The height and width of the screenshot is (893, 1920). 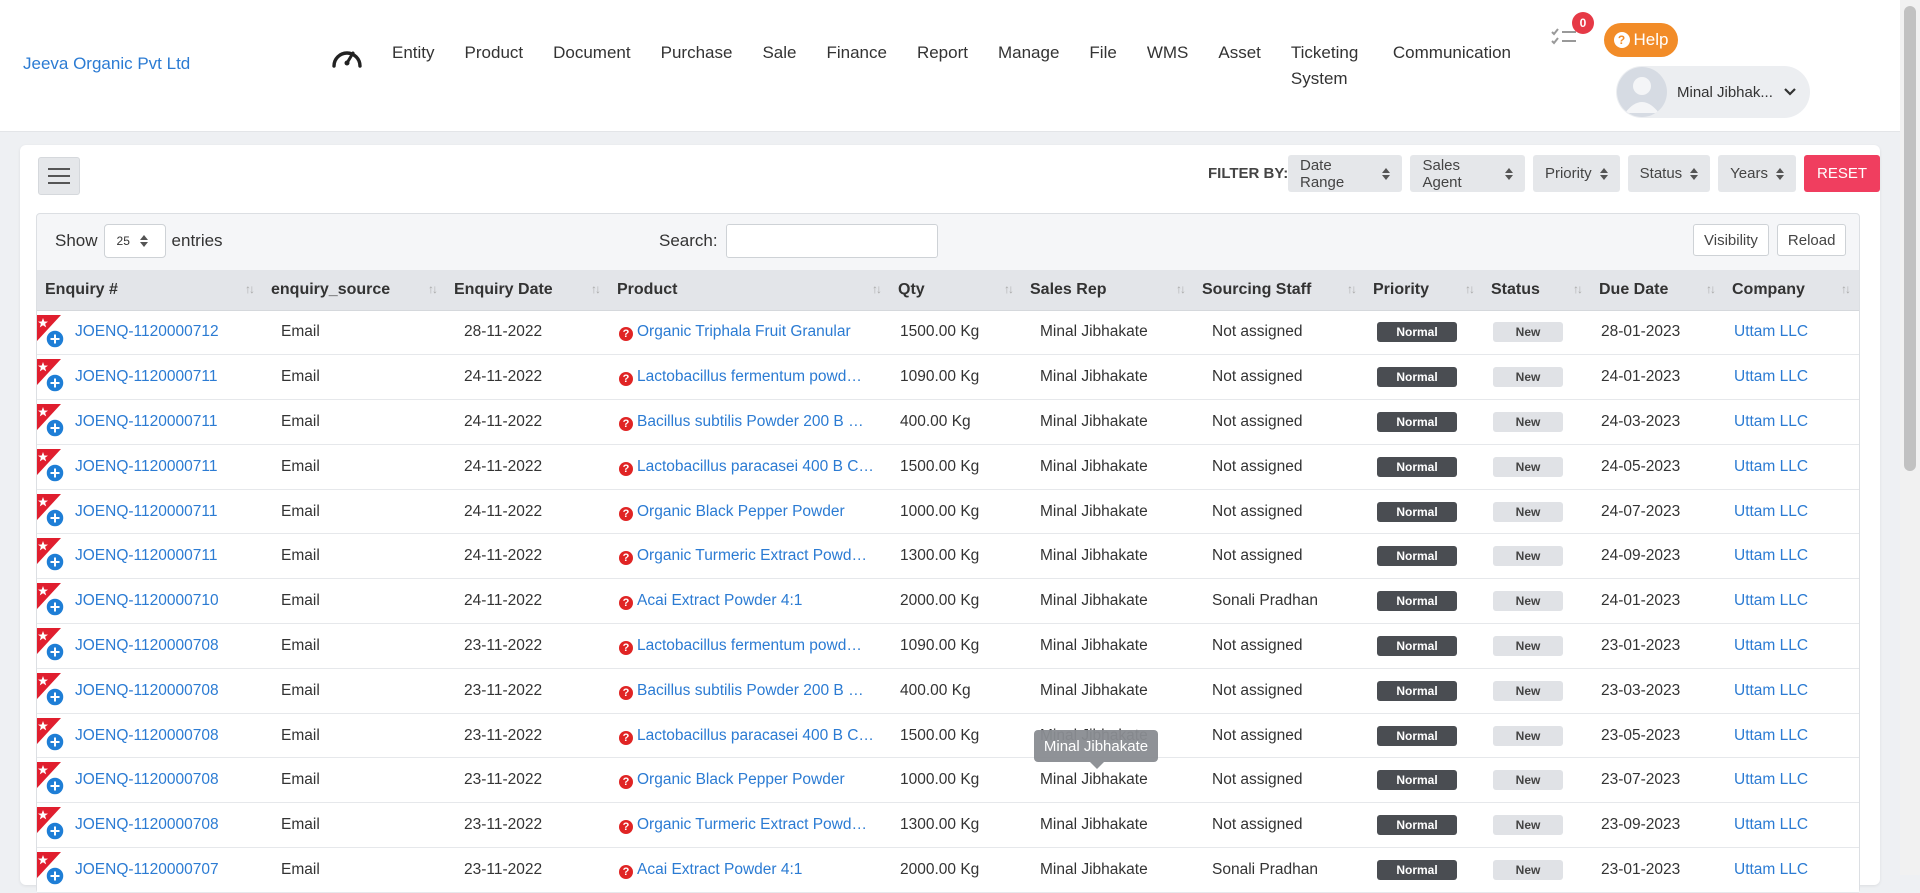 I want to click on column-header-sourcing-staff: Sourcing Staff ↑↓, so click(x=1279, y=290).